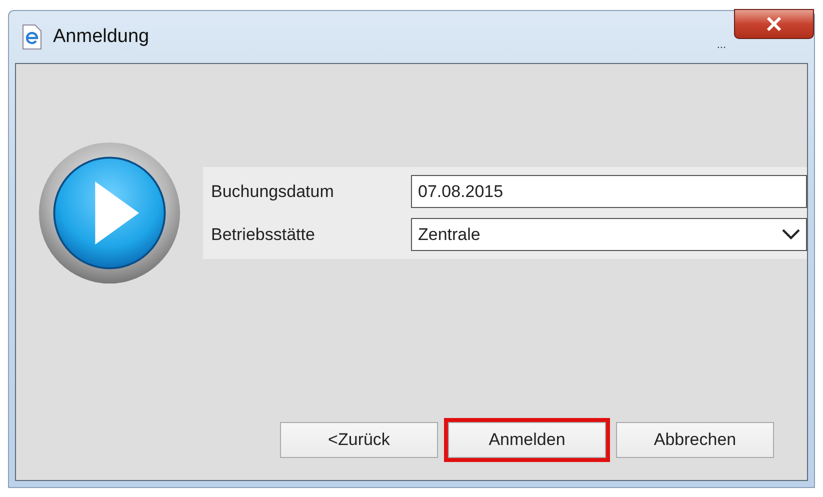  Describe the element at coordinates (273, 192) in the screenshot. I see `field-label: Buchungsdatum` at that location.